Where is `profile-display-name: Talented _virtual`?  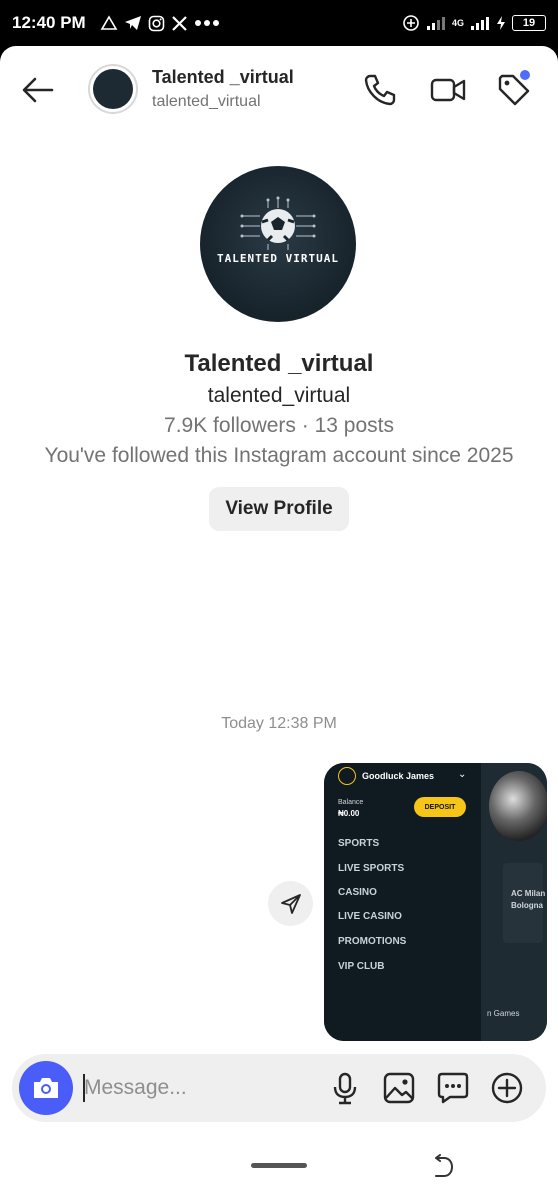 profile-display-name: Talented _virtual is located at coordinates (279, 363).